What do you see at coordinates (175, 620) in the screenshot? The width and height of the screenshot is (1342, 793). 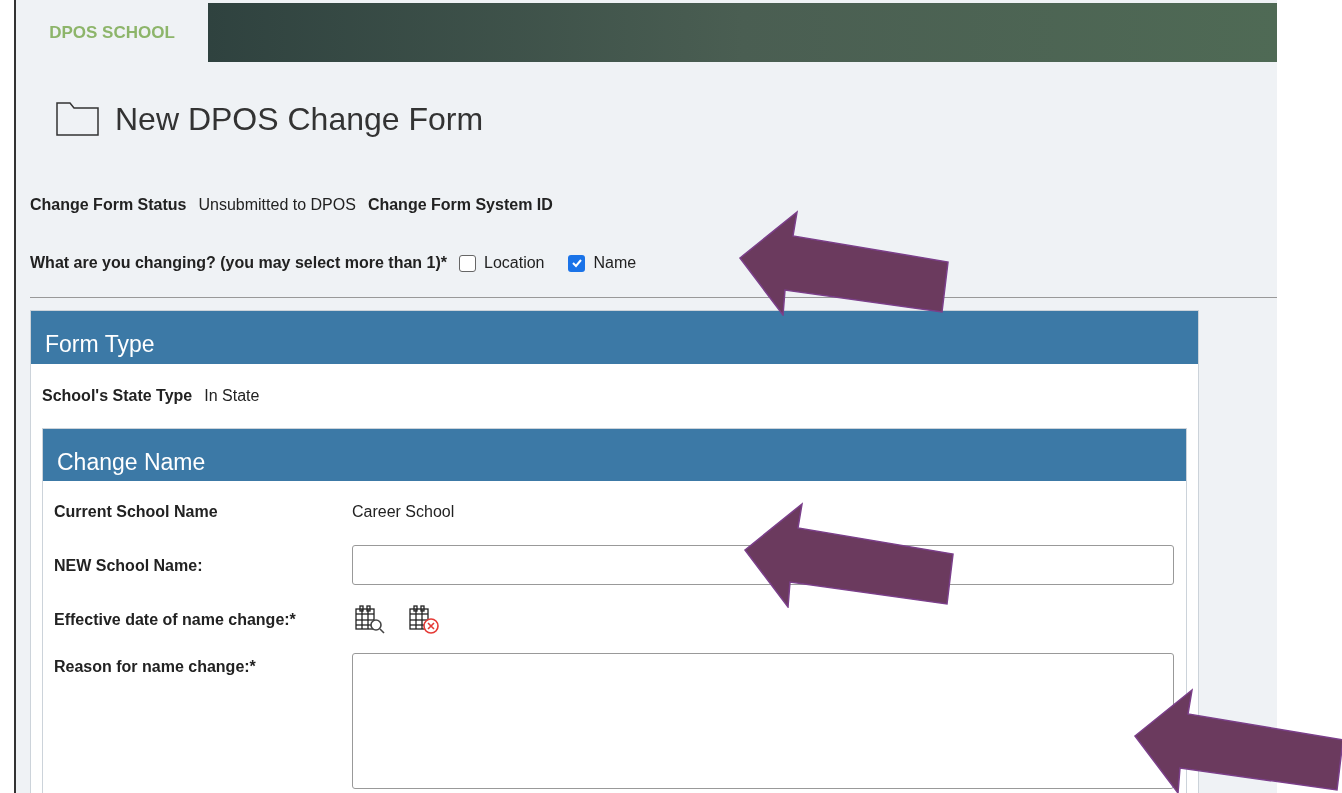 I see `field-label: Effective date of name change:*` at bounding box center [175, 620].